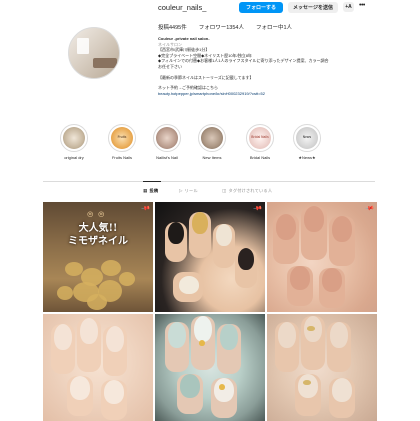 The image size is (420, 421). What do you see at coordinates (191, 190) in the screenshot?
I see `tab-label: リール` at bounding box center [191, 190].